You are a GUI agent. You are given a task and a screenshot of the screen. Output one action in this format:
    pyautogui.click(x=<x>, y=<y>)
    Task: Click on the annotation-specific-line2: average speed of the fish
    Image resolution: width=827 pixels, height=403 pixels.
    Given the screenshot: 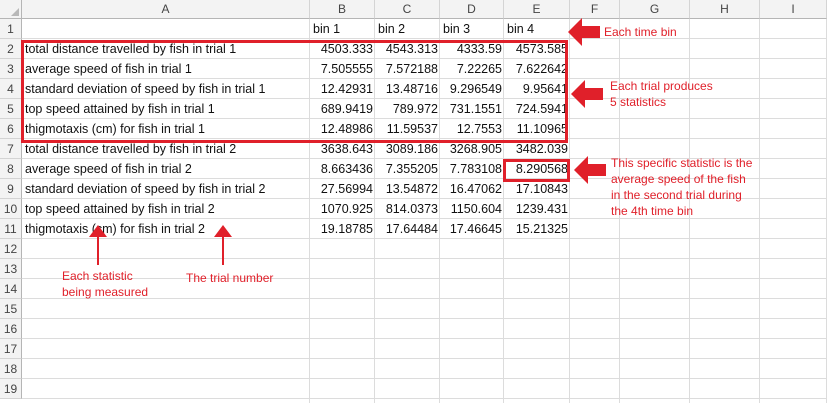 What is the action you would take?
    pyautogui.click(x=678, y=179)
    